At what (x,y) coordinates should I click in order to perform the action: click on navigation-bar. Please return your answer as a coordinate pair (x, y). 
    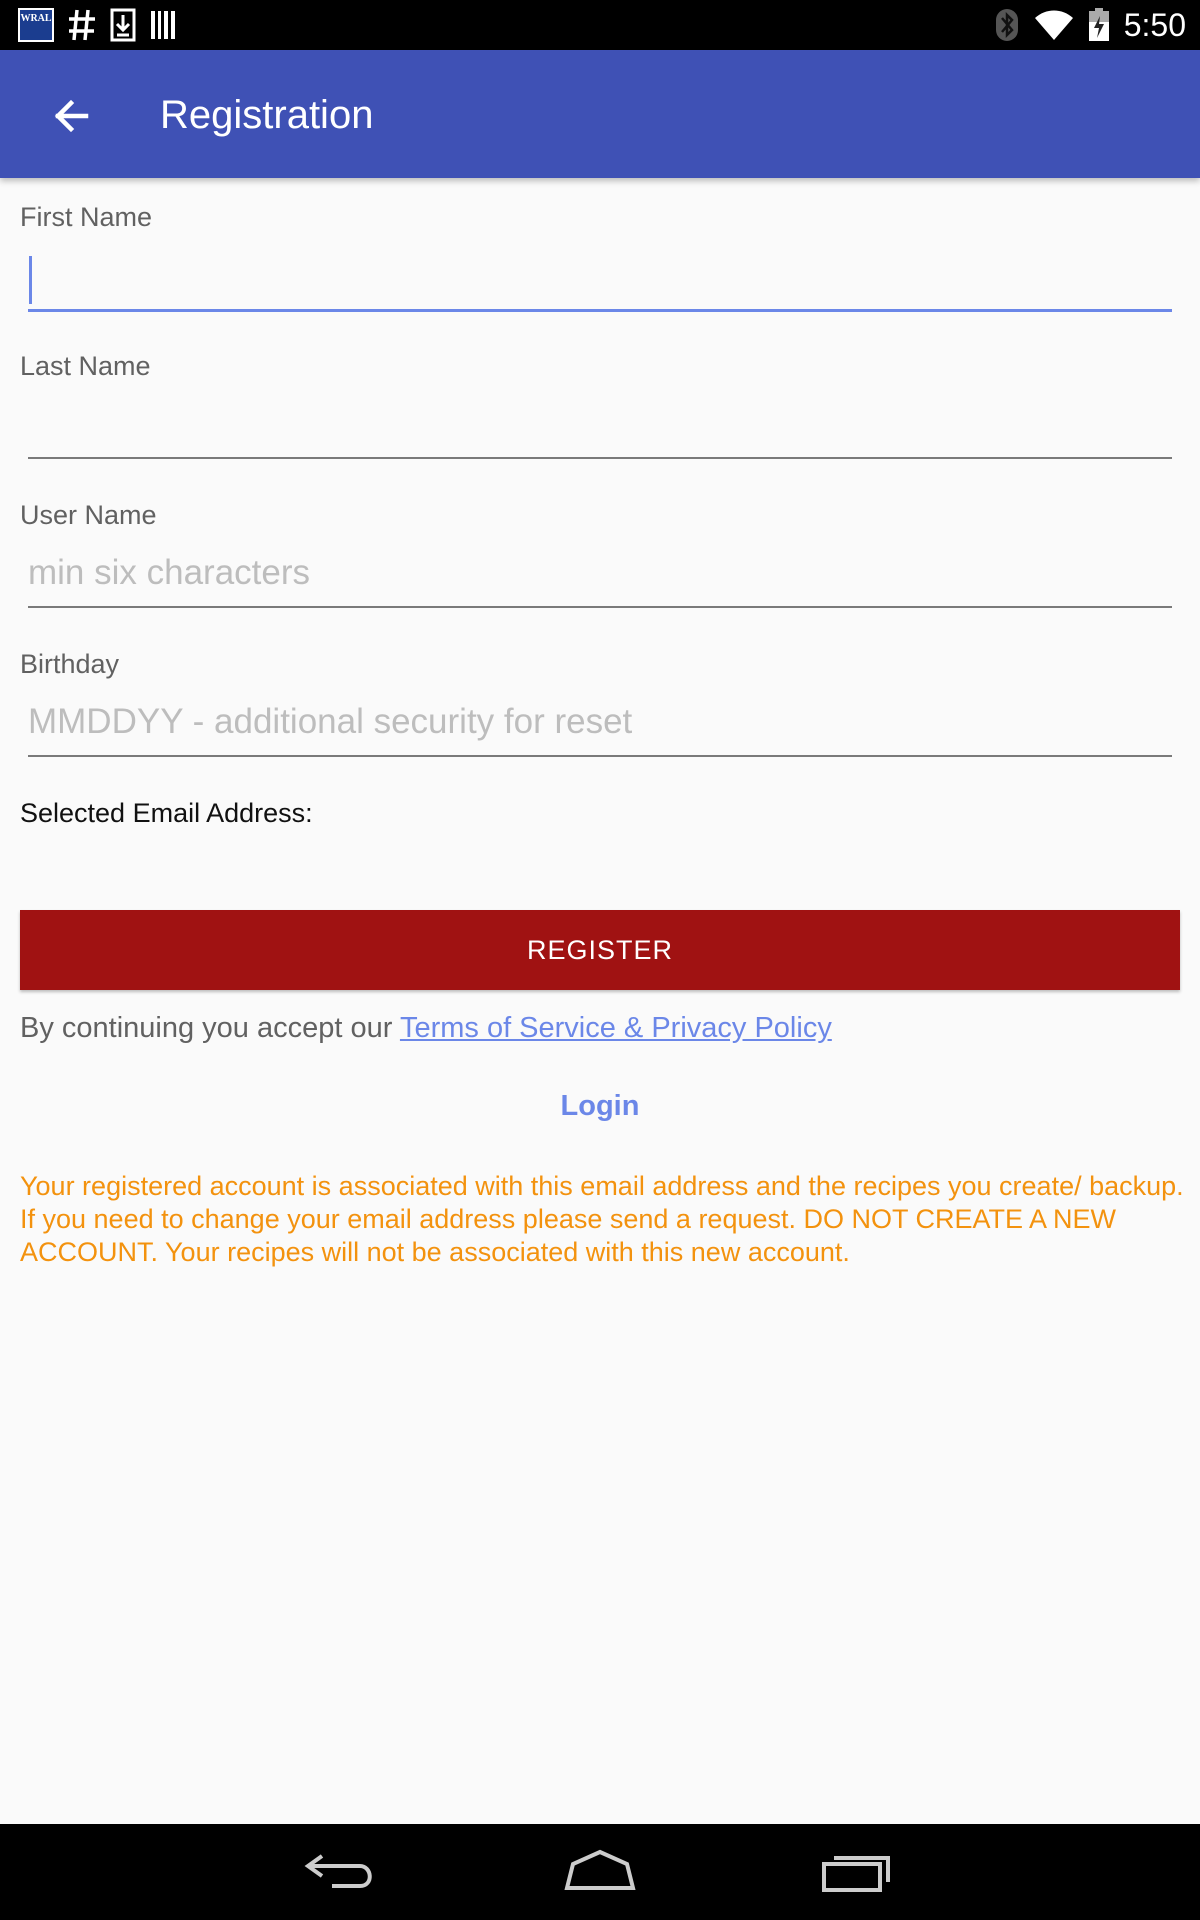
    Looking at the image, I should click on (600, 1872).